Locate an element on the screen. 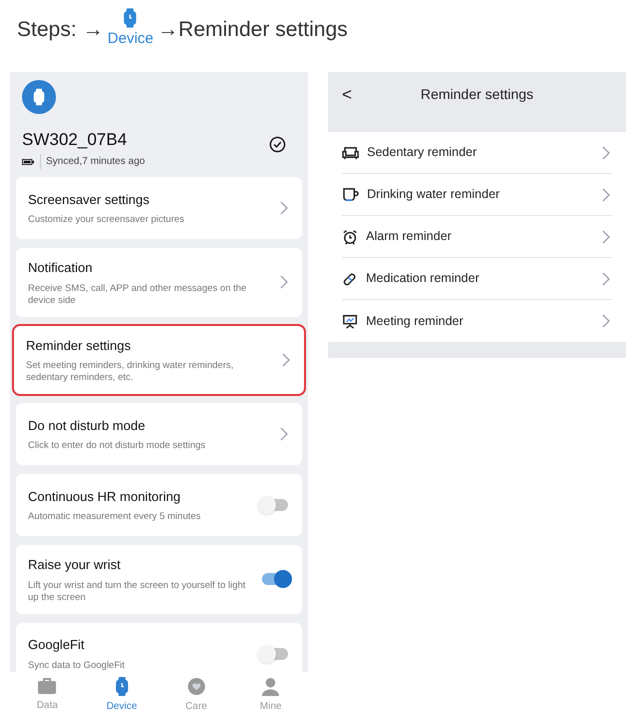 The height and width of the screenshot is (718, 630). setting-title: Notification is located at coordinates (61, 268).